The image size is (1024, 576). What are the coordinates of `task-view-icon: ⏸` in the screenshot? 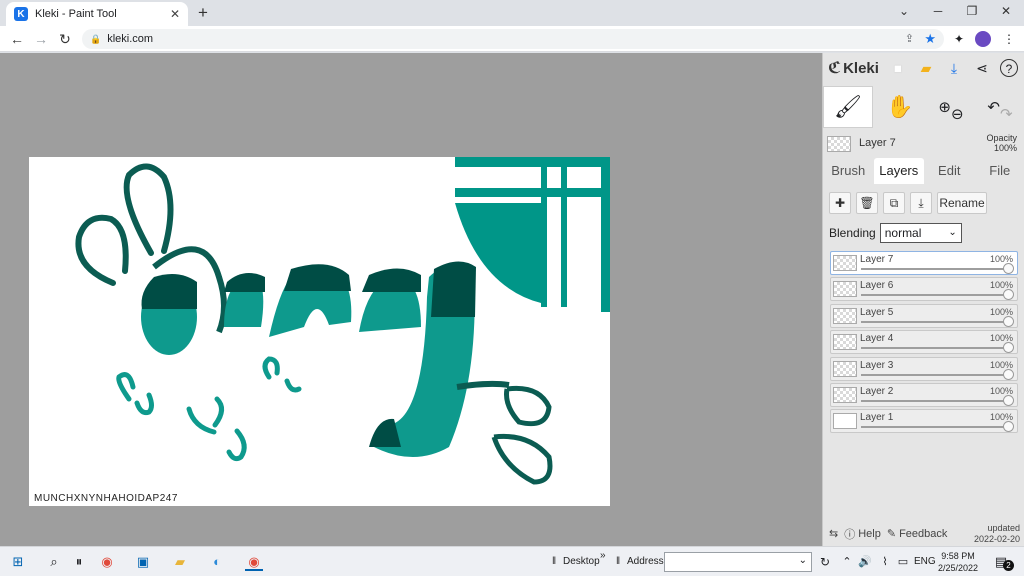 It's located at (79, 562).